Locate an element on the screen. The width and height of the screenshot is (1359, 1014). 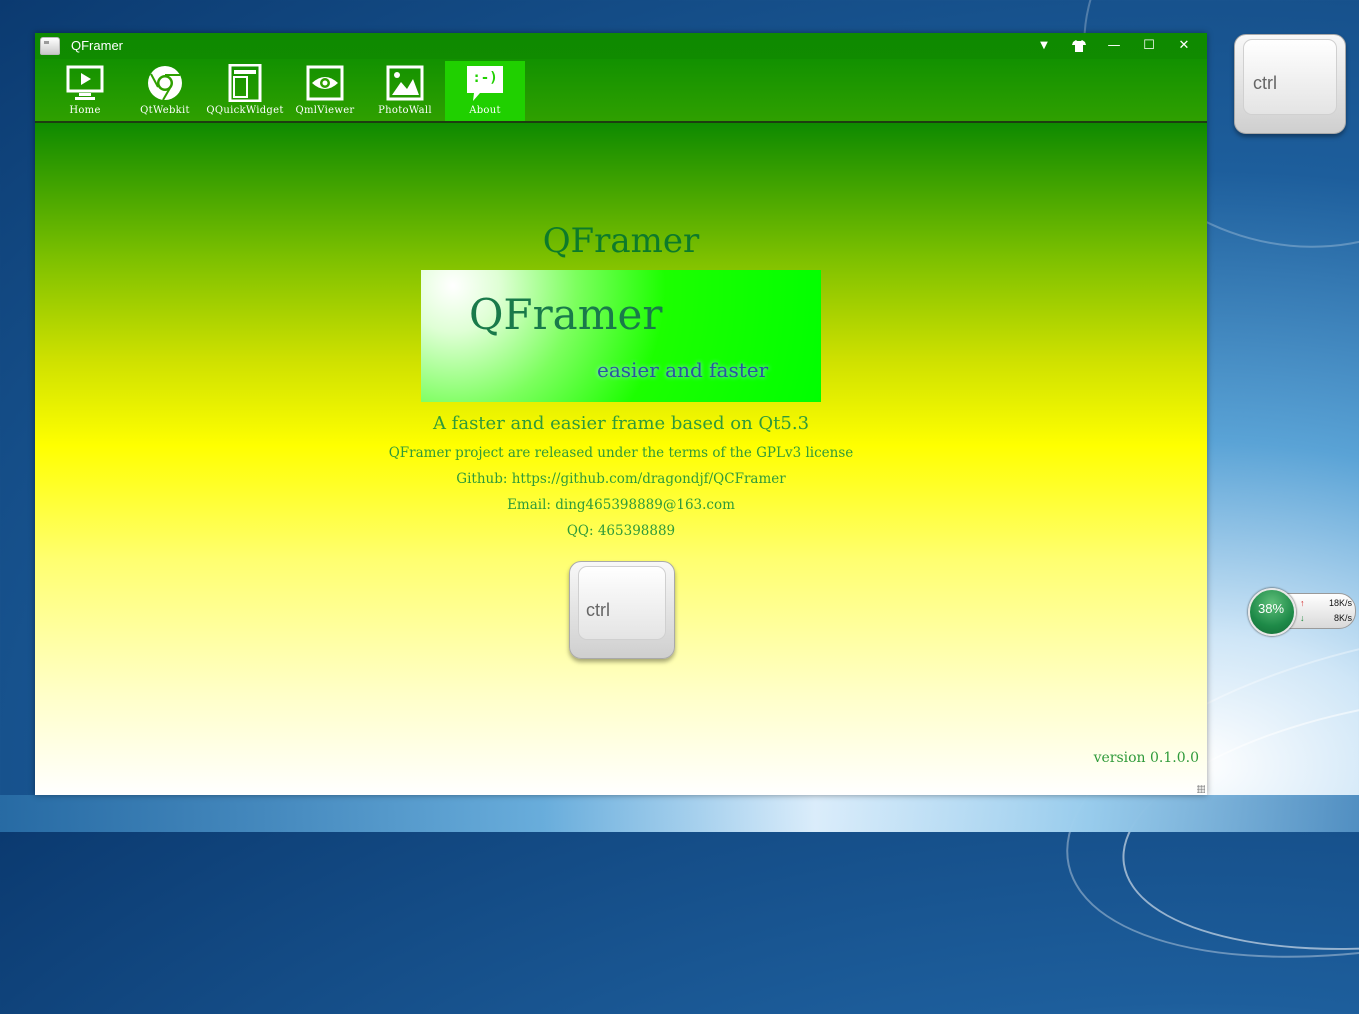
chrome-icon is located at coordinates (165, 83).